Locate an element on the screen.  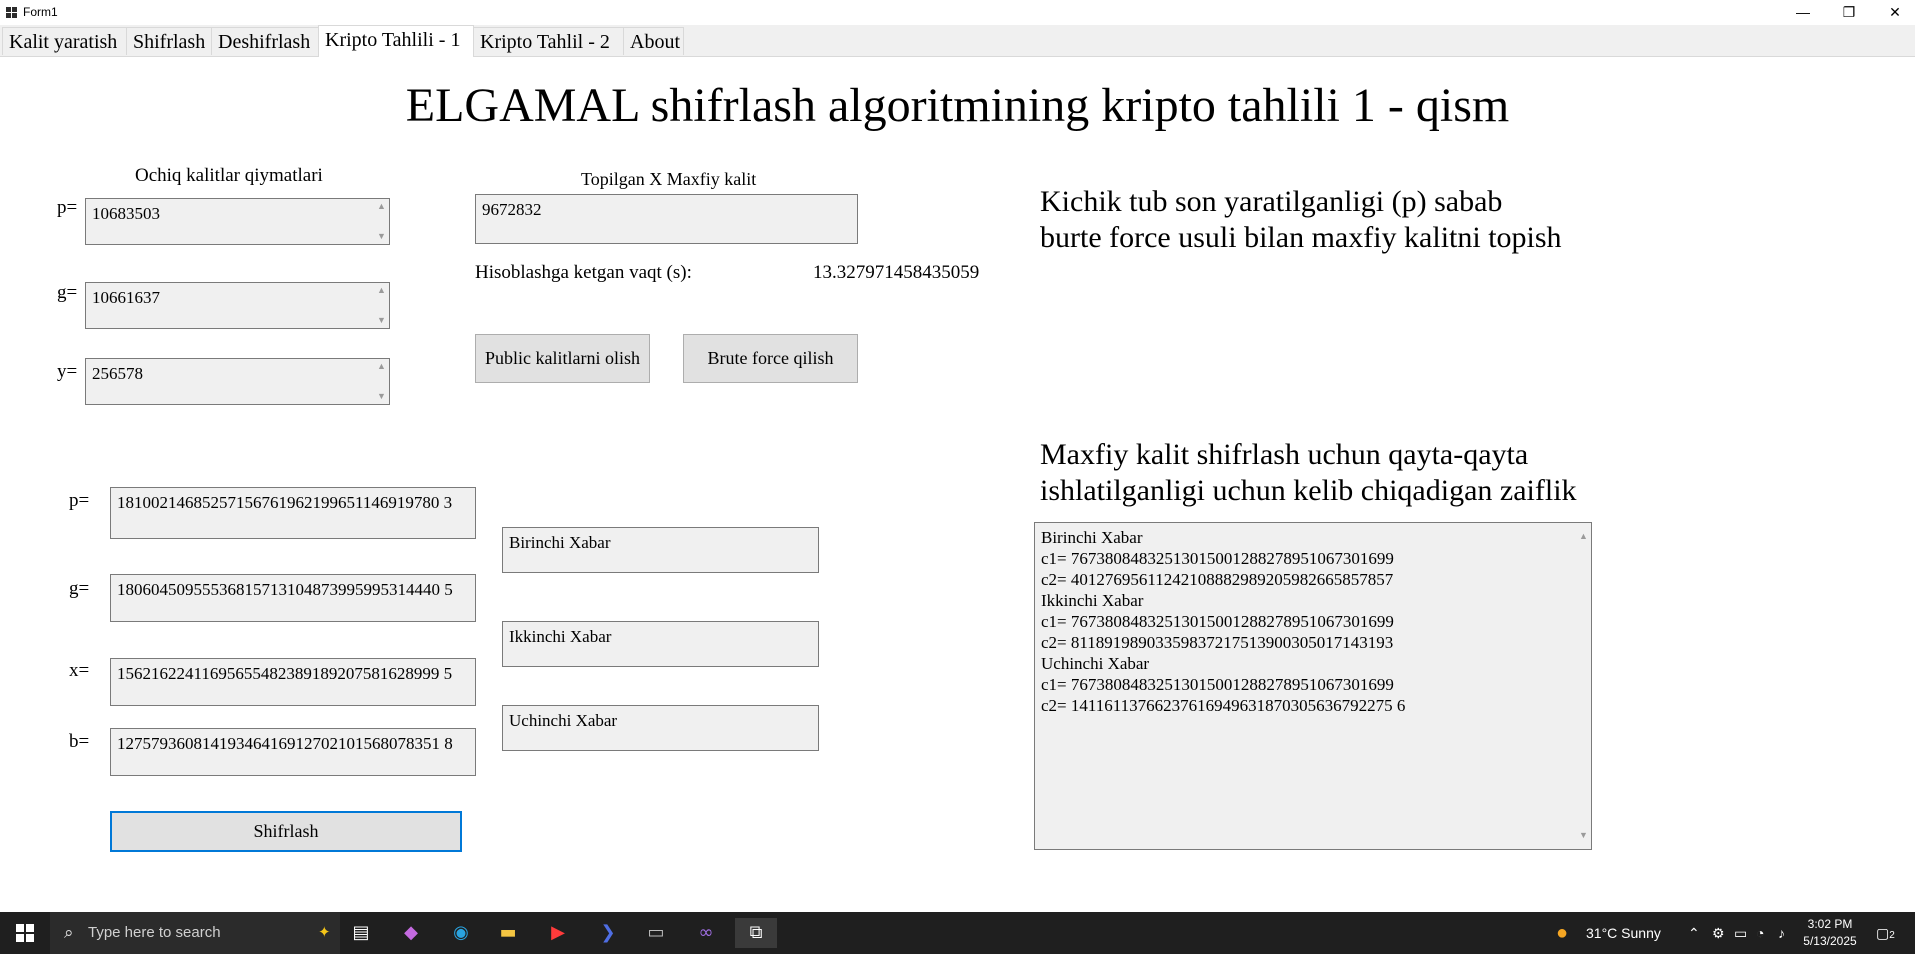
public-p-value: 10683503 is located at coordinates (126, 213).